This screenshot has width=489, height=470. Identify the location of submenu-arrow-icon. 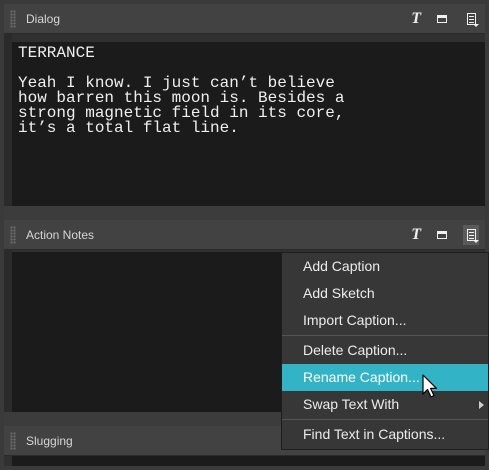
(481, 405).